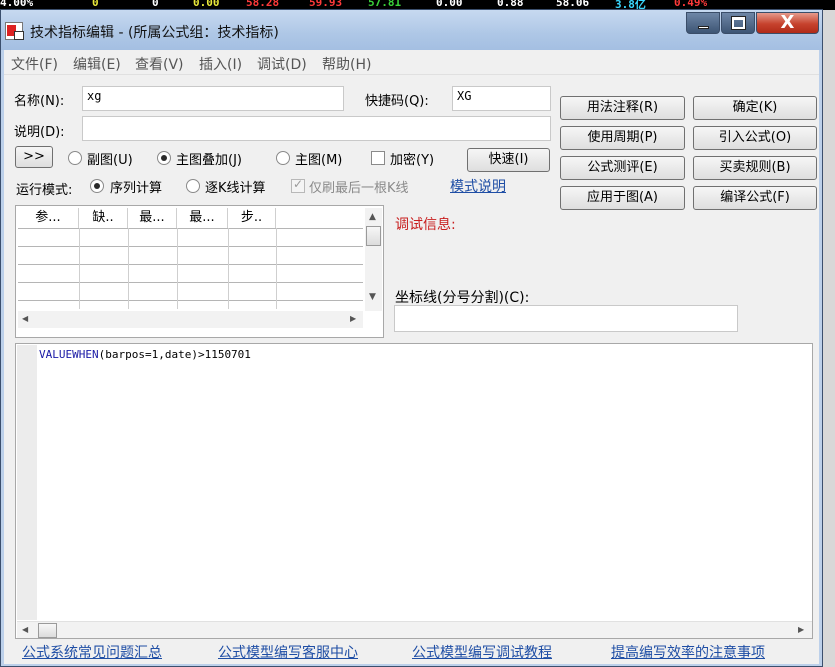  I want to click on shortcut-label: 快捷码(Q):, so click(397, 101).